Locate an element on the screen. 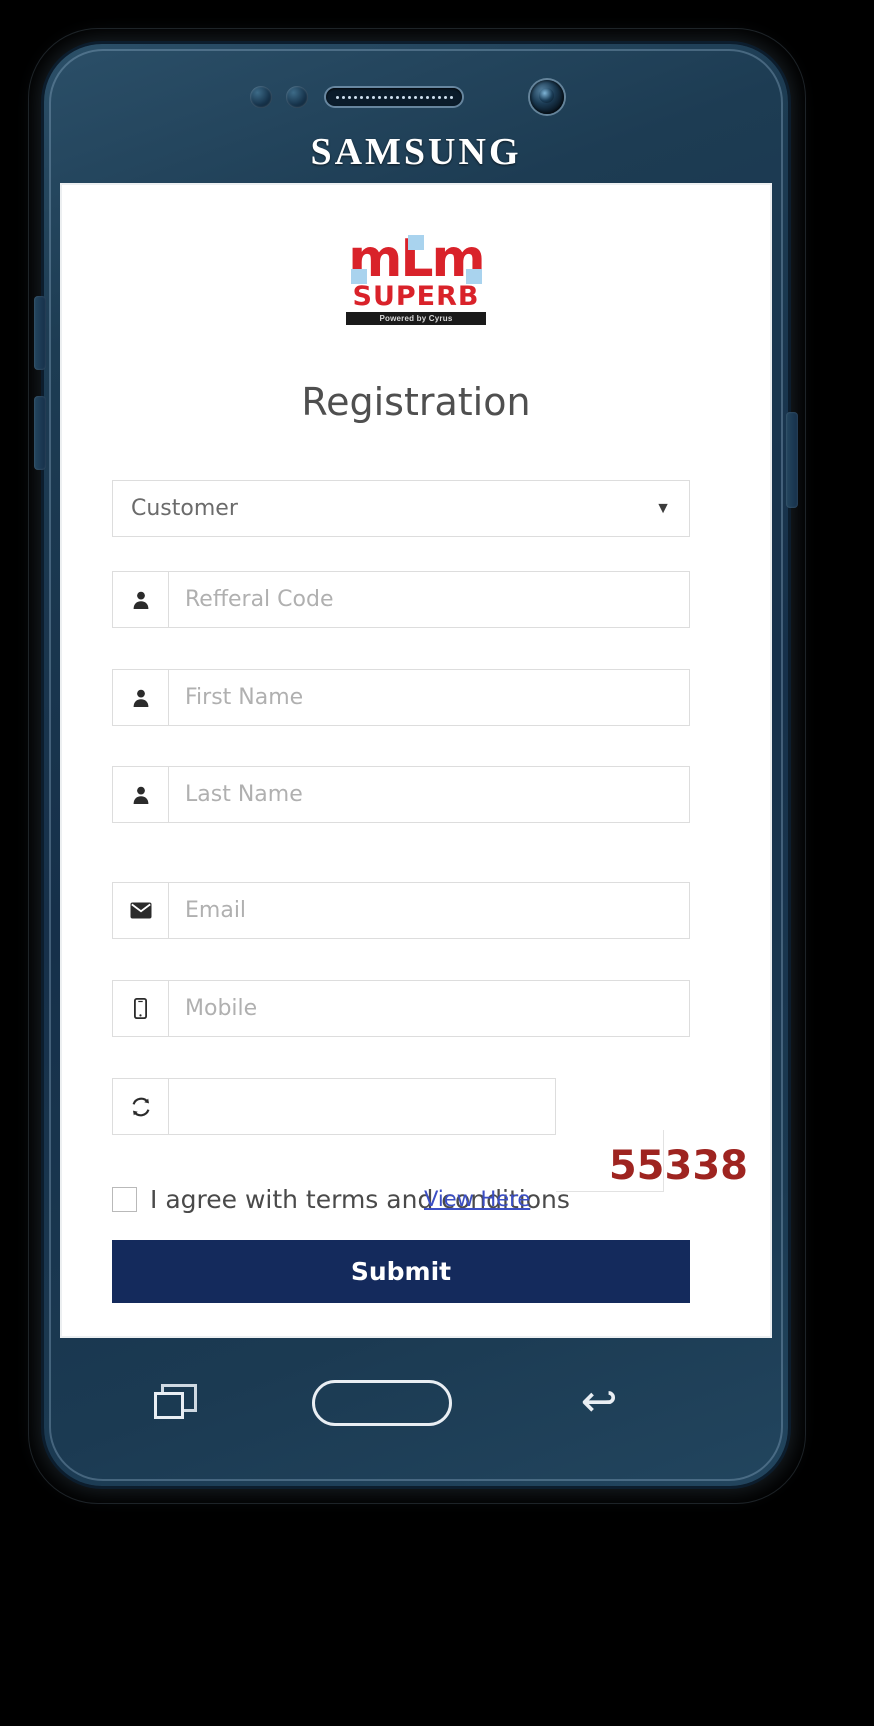 This screenshot has height=1726, width=874. phone-top-bezel: SAMSUNG is located at coordinates (416, 114).